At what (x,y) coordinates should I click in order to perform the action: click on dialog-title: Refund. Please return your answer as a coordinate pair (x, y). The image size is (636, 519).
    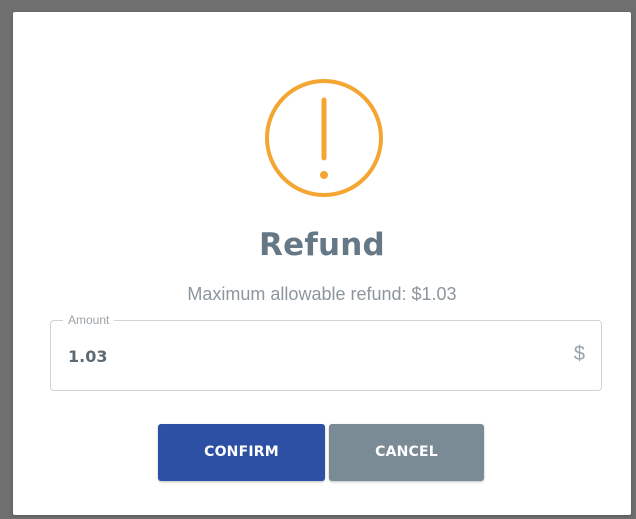
    Looking at the image, I should click on (322, 245).